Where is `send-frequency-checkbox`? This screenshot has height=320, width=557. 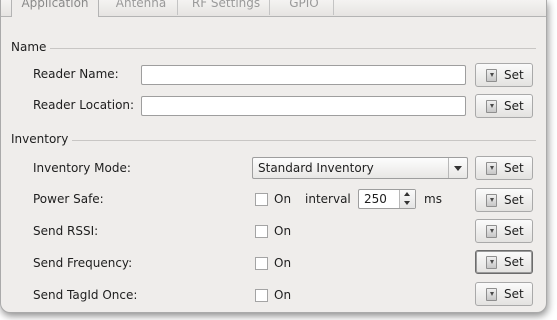
send-frequency-checkbox is located at coordinates (261, 263).